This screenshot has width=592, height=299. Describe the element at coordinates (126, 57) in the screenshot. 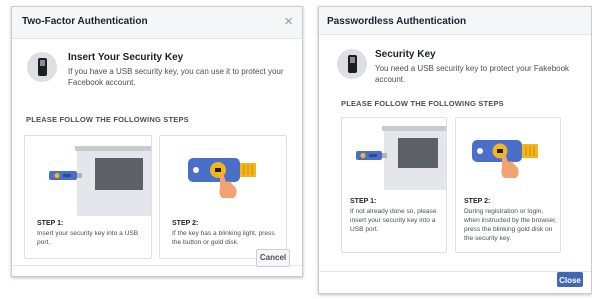

I see `section-title: Insert Your Security Key` at that location.